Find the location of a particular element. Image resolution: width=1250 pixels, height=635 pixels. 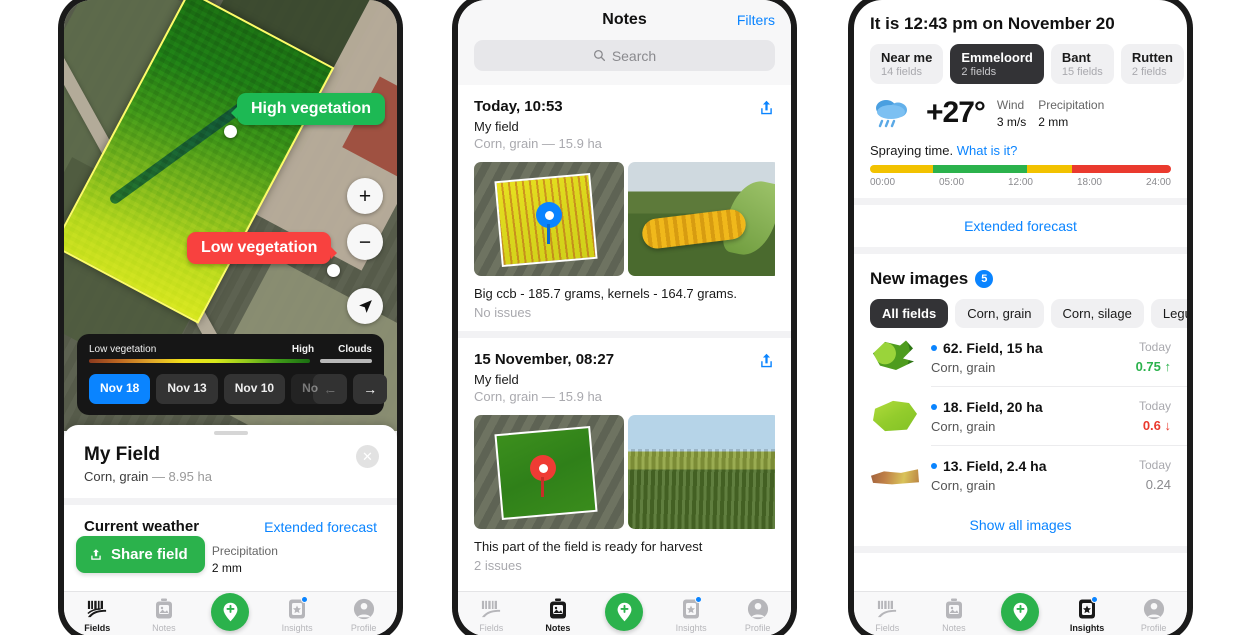

date-selector: Nov 18 Nov 13 Nov 10 No ← → is located at coordinates (238, 389).